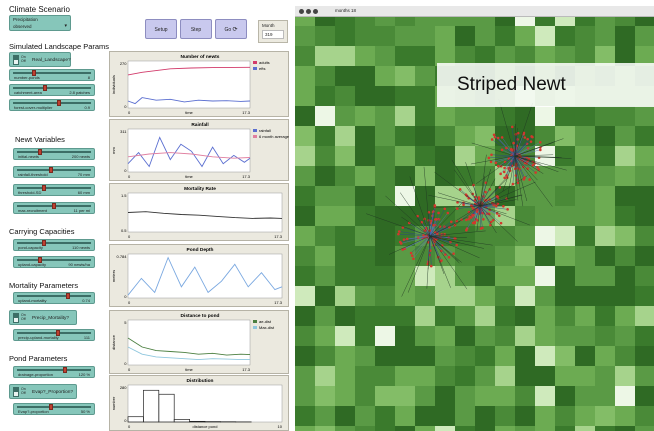 This screenshot has width=654, height=431. Describe the element at coordinates (199, 125) in the screenshot. I see `chart-title: Rainfall` at that location.